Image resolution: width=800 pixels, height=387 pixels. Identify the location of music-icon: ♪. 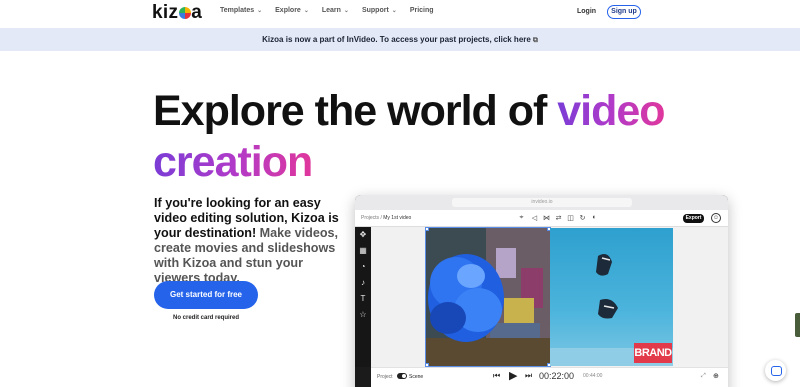
(363, 282).